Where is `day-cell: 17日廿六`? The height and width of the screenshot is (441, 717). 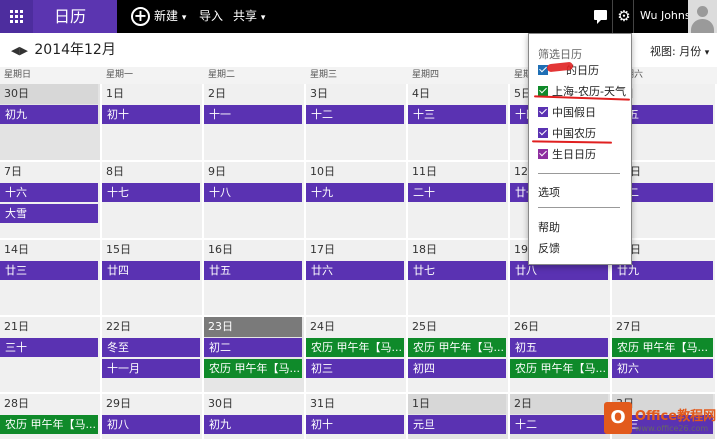
day-cell: 17日廿六 is located at coordinates (356, 277).